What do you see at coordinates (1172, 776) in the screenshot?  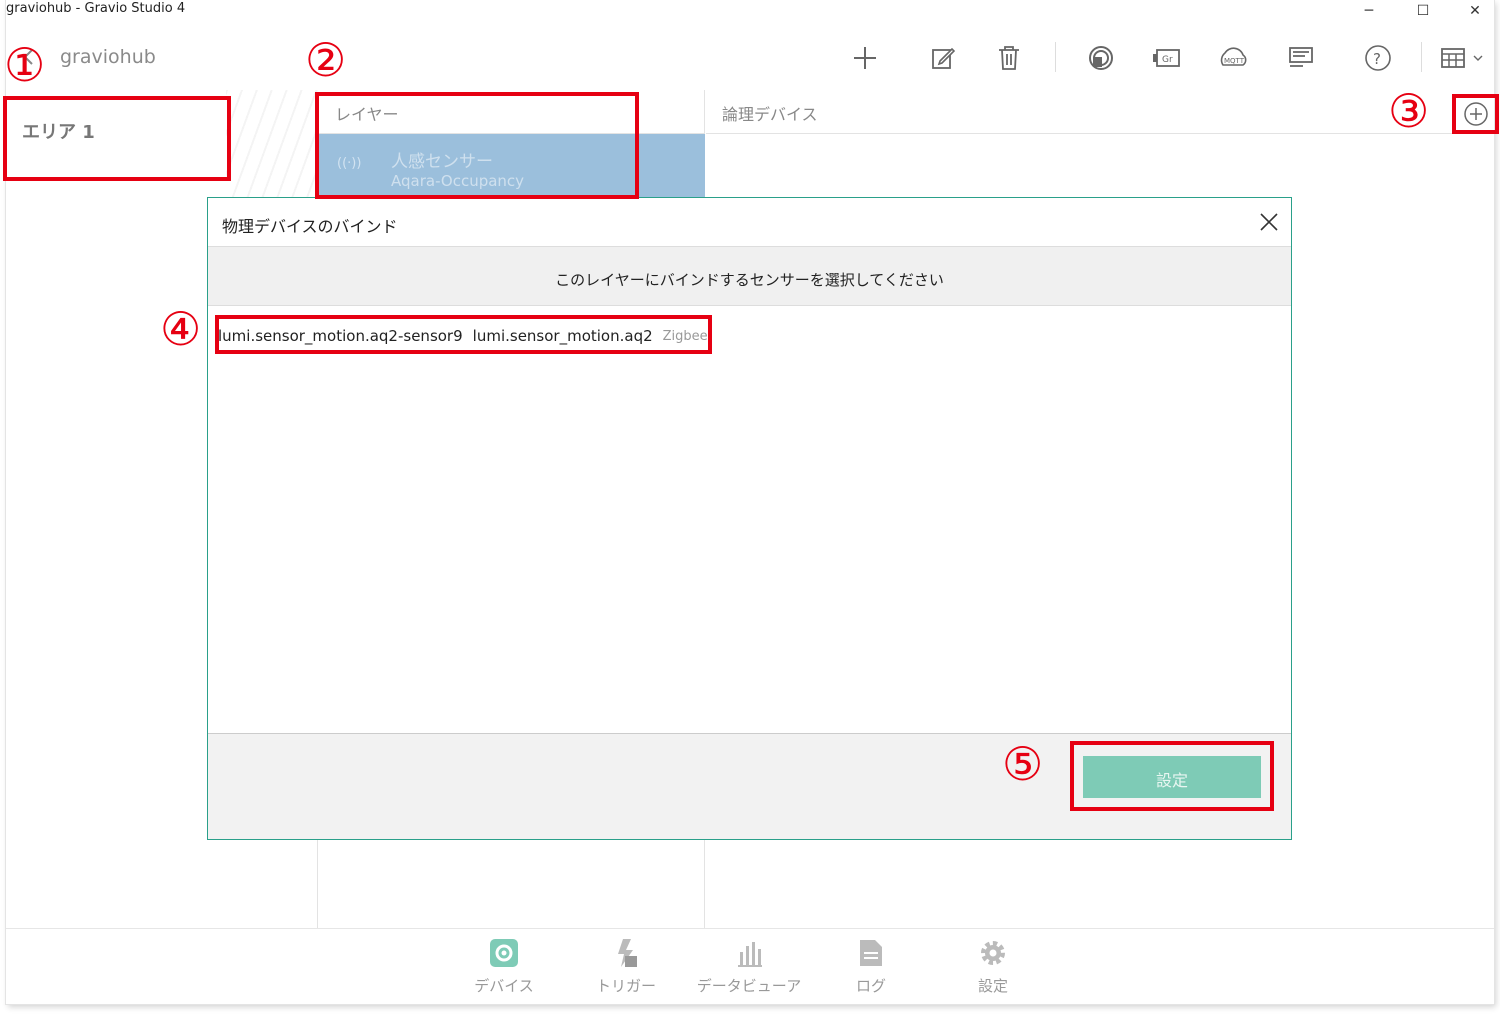 I see `highlight-box-set` at bounding box center [1172, 776].